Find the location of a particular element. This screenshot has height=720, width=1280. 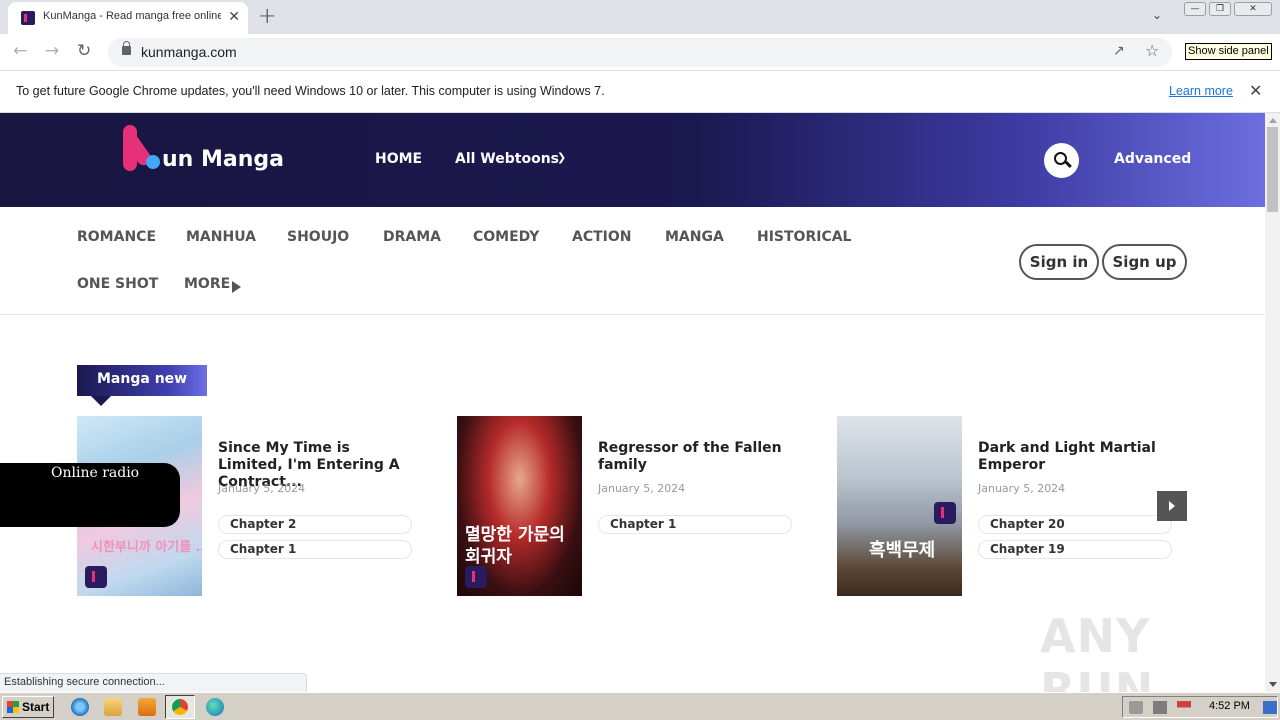

chapter-link: Chapter 19 is located at coordinates (1075, 549).